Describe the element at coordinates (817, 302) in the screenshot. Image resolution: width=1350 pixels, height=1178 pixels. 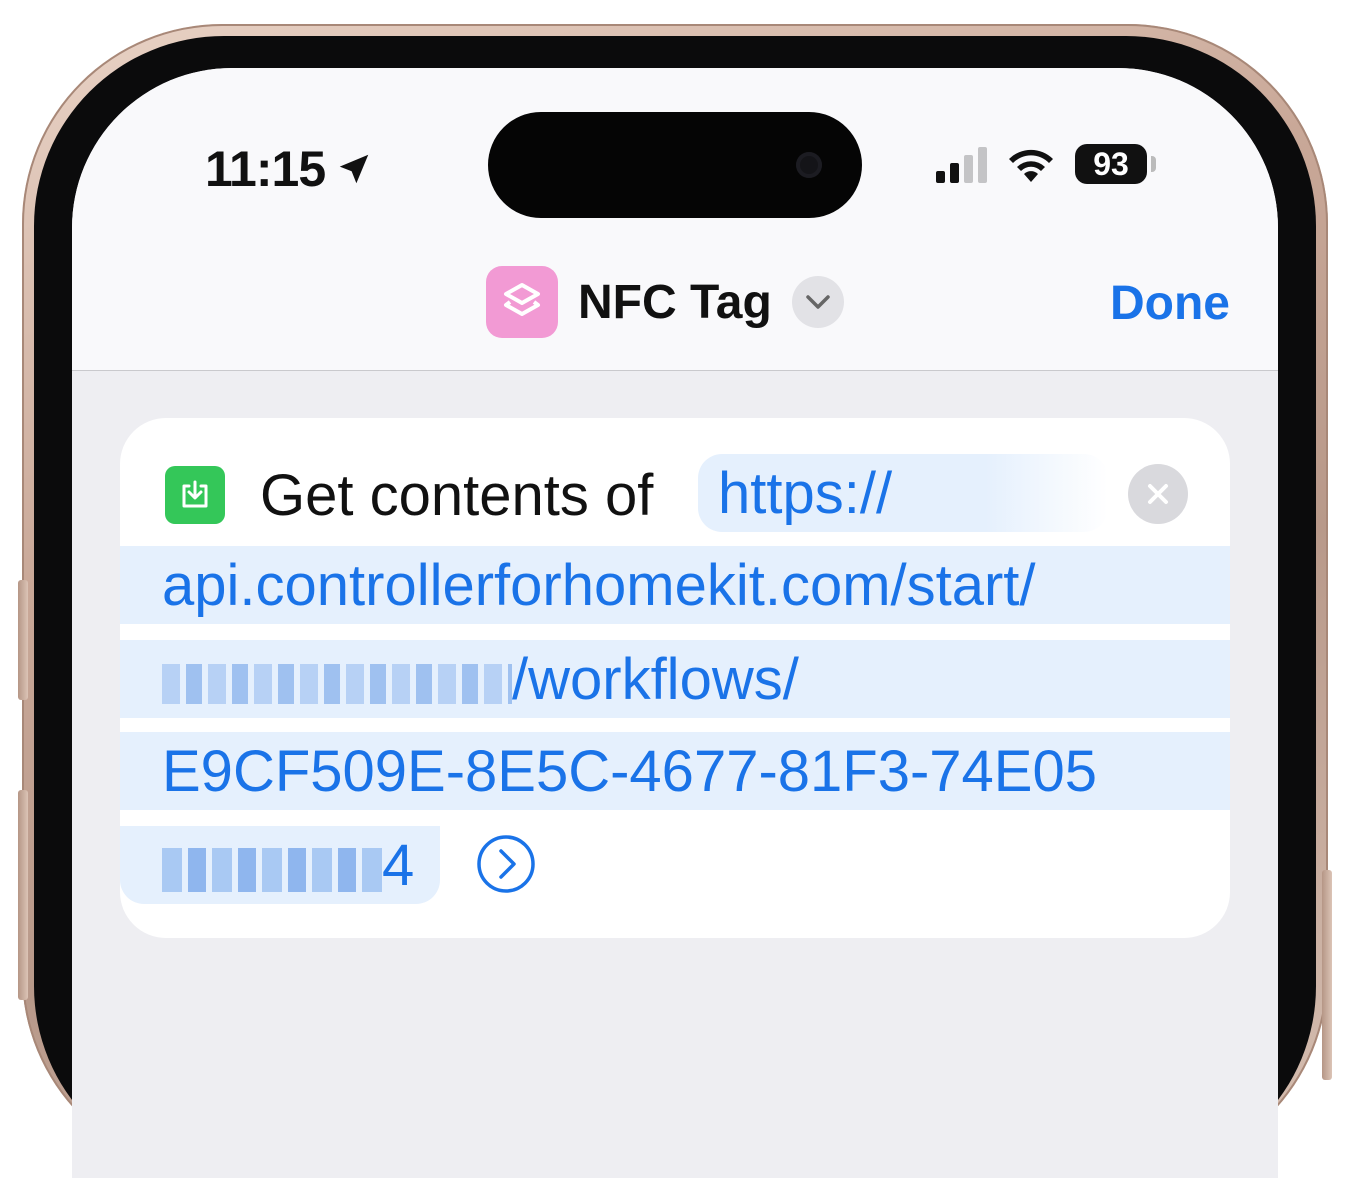
I see `chevron-down-icon` at that location.